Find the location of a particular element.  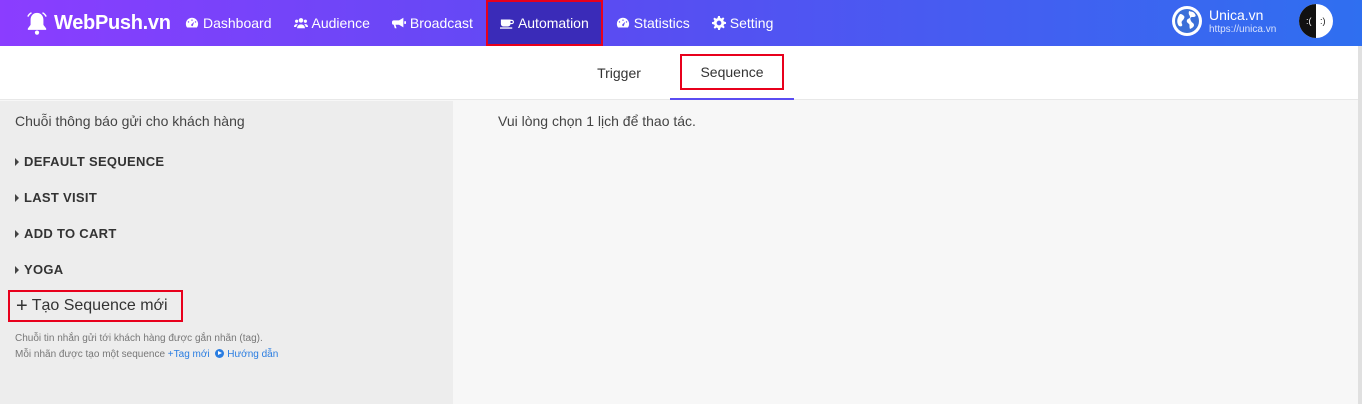

account-switcher: Unica.vn https://unica.vn is located at coordinates (1224, 21).